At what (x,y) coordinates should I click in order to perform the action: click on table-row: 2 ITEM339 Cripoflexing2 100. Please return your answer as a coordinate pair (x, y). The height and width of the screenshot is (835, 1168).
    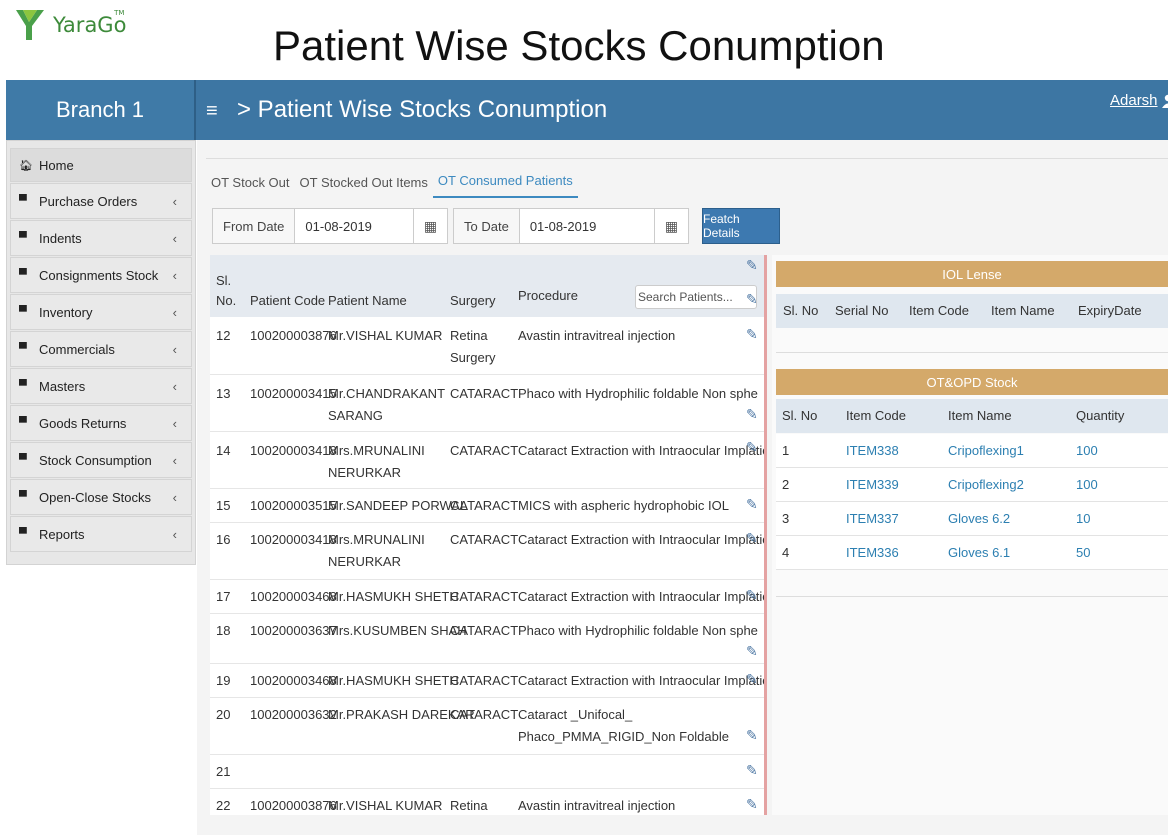
    Looking at the image, I should click on (972, 485).